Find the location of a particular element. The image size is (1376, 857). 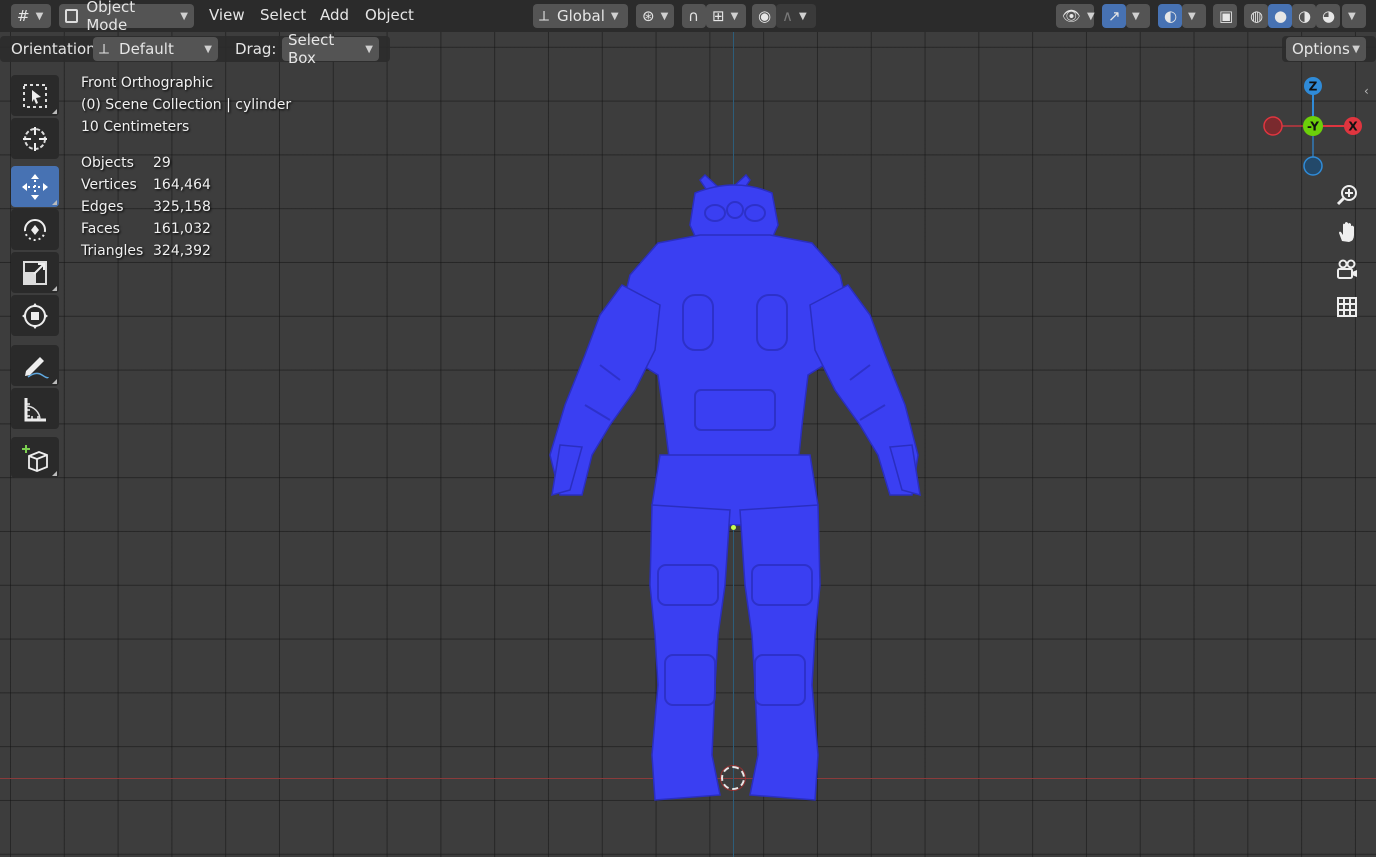

orientation-axes-icon: ⟂ is located at coordinates (544, 16).